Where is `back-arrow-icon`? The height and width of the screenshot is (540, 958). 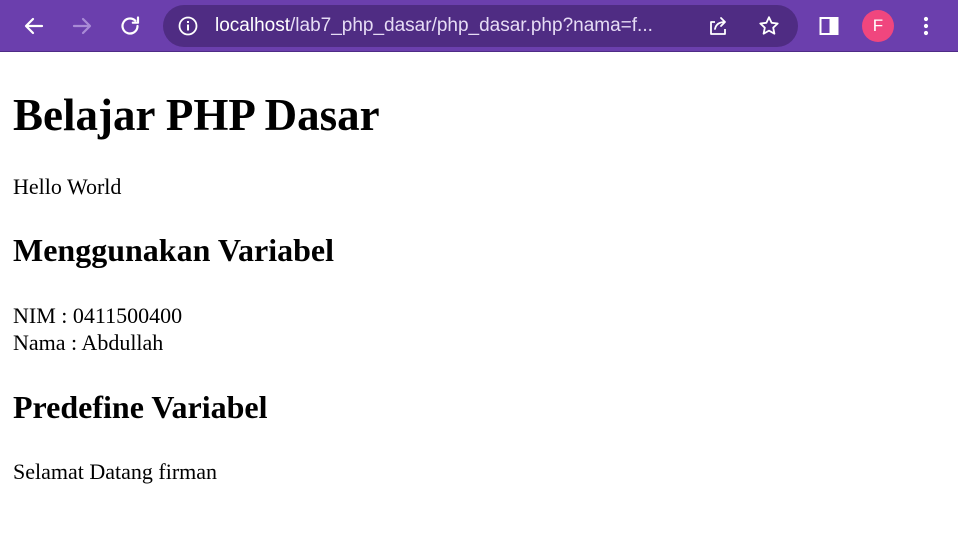
back-arrow-icon is located at coordinates (34, 26).